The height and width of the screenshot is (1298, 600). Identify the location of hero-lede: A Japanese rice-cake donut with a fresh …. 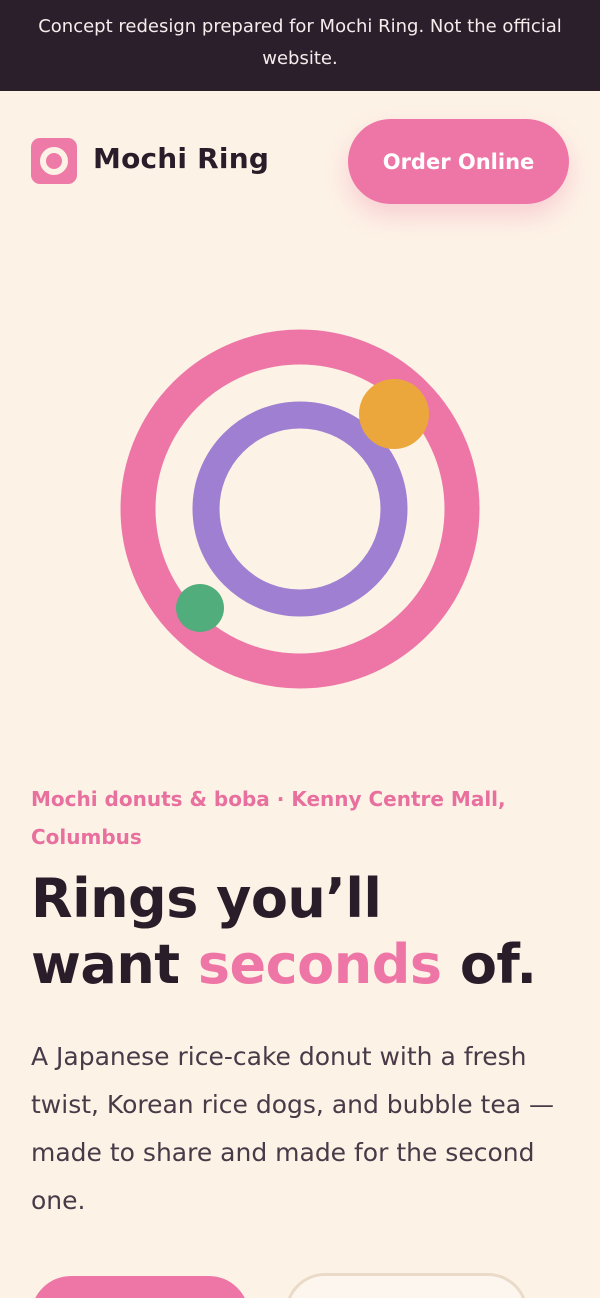
(292, 1128).